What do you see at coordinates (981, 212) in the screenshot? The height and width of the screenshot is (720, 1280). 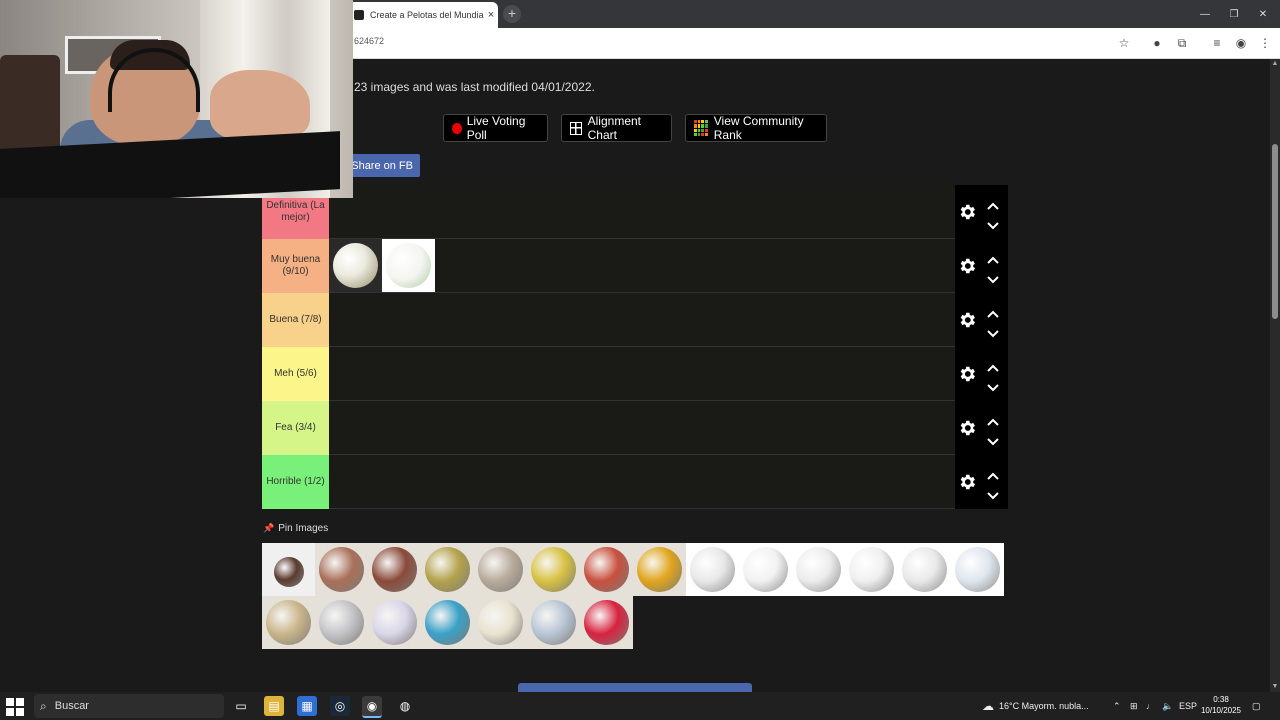 I see `tier-controls` at bounding box center [981, 212].